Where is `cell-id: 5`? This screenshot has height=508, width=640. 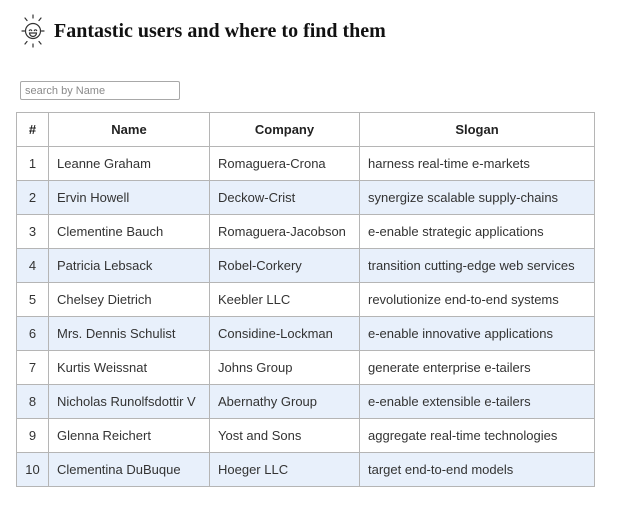 cell-id: 5 is located at coordinates (32, 299).